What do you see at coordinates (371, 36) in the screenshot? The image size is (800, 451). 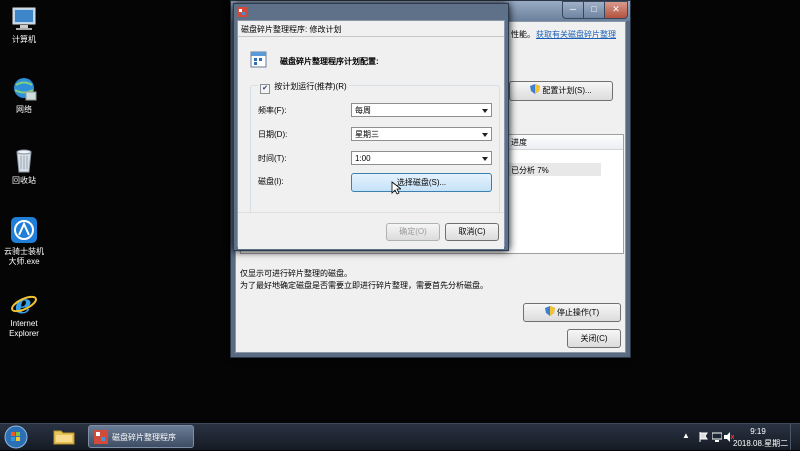 I see `dialog-divider` at bounding box center [371, 36].